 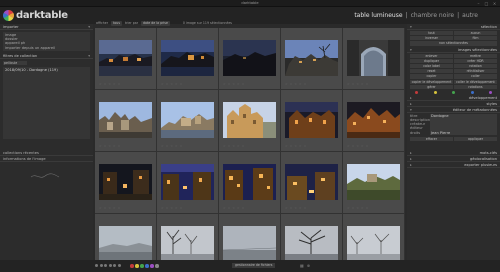 I want to click on import-from-device-button: importer depuis un appareil, so click(x=46, y=48).